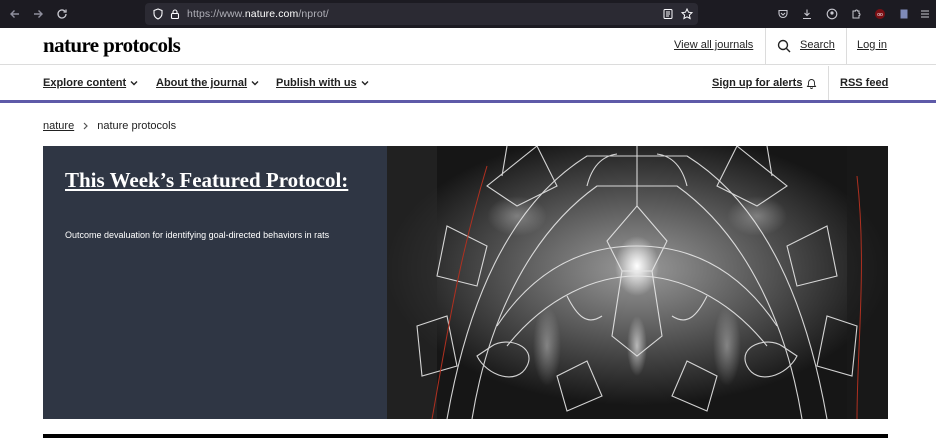 This screenshot has height=444, width=936. I want to click on svg-text: oo, so click(880, 15).